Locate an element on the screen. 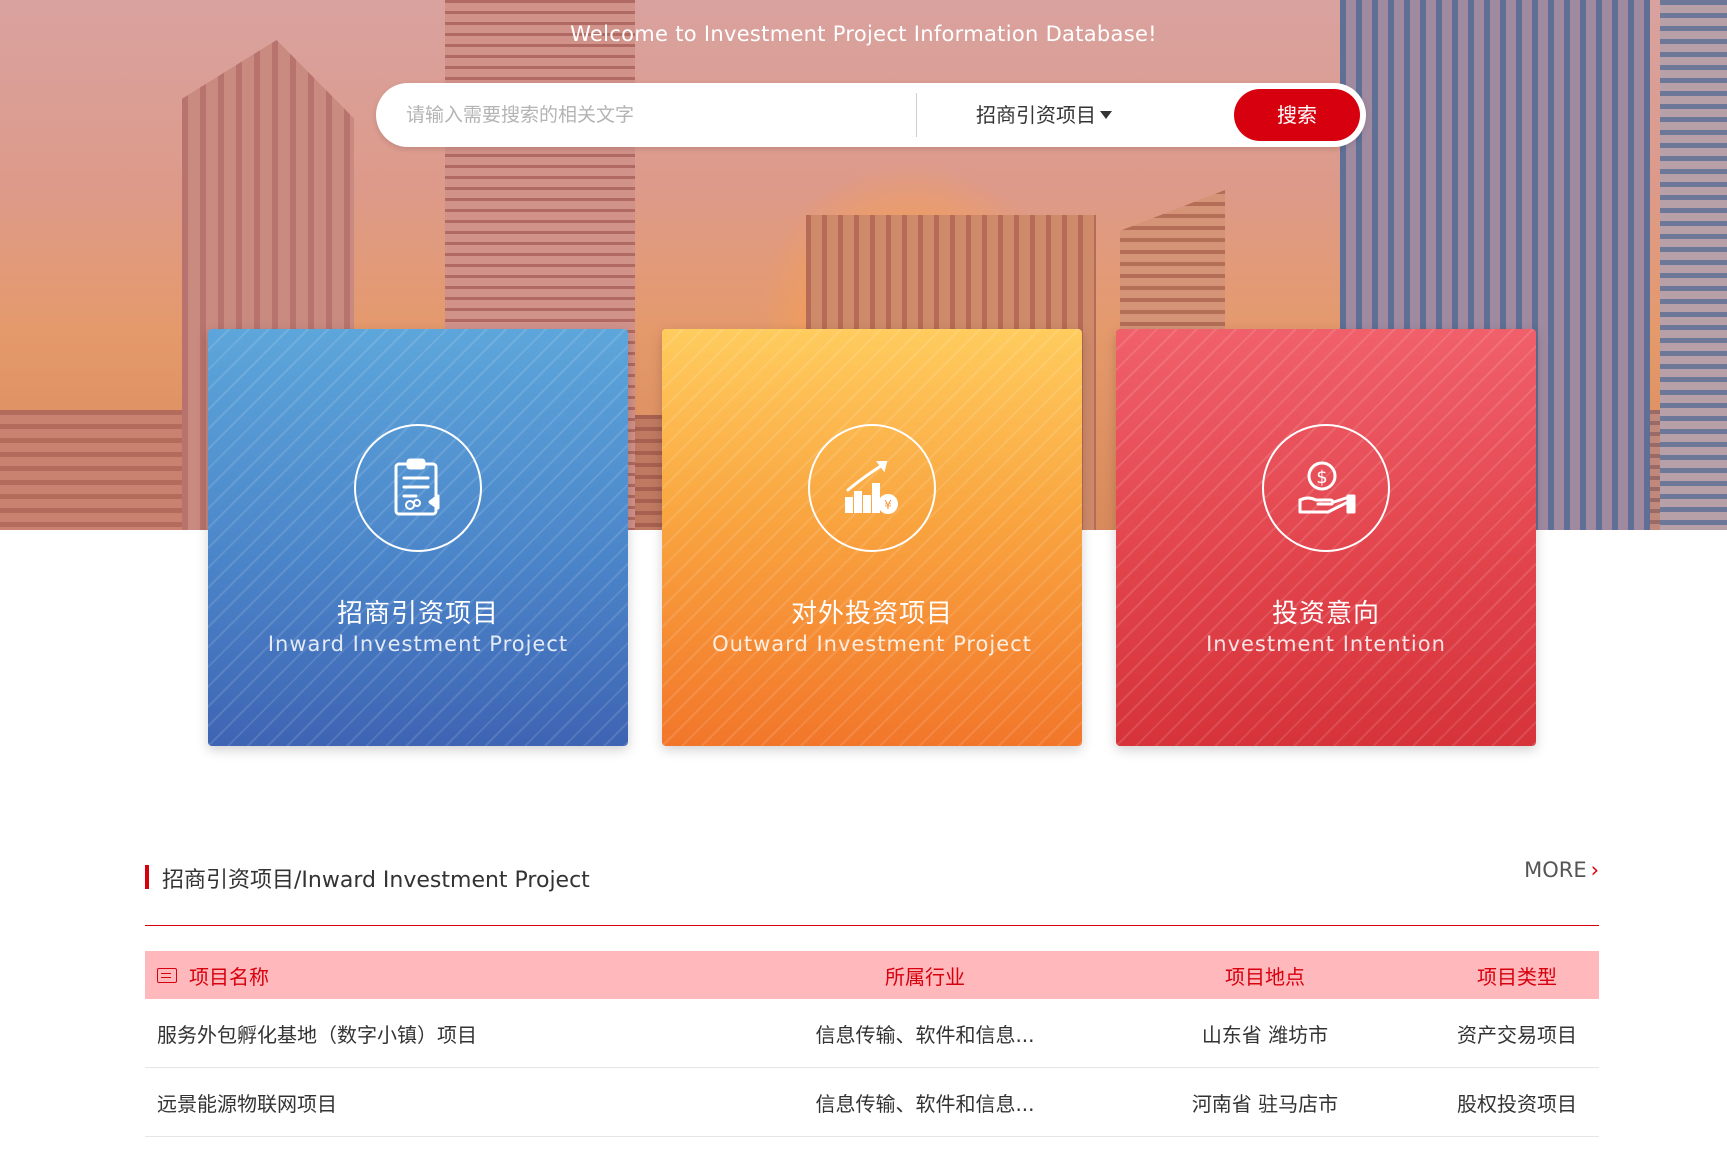 This screenshot has width=1727, height=1156. table-row: 远景能源物联网项目 信息传输、软件和信息... 河南省 驻马店市 股权投资项目 is located at coordinates (872, 1102).